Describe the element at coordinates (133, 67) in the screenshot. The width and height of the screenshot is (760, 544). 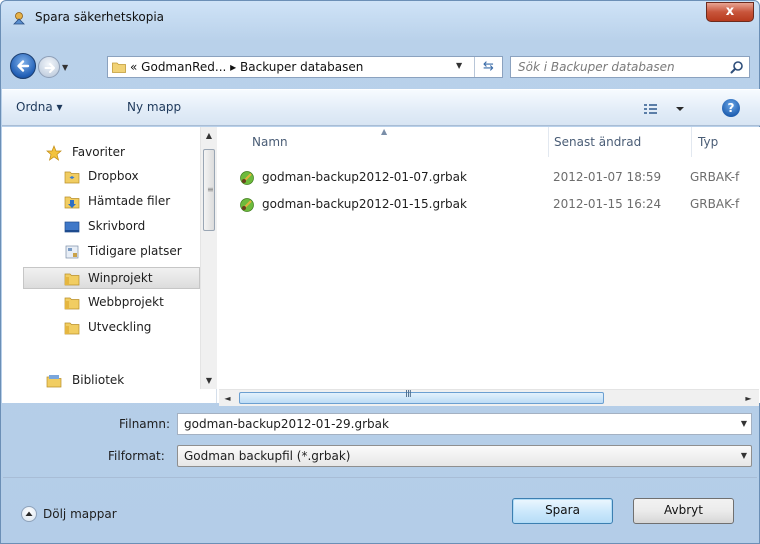
I see `breadcrumb-overflow: «` at that location.